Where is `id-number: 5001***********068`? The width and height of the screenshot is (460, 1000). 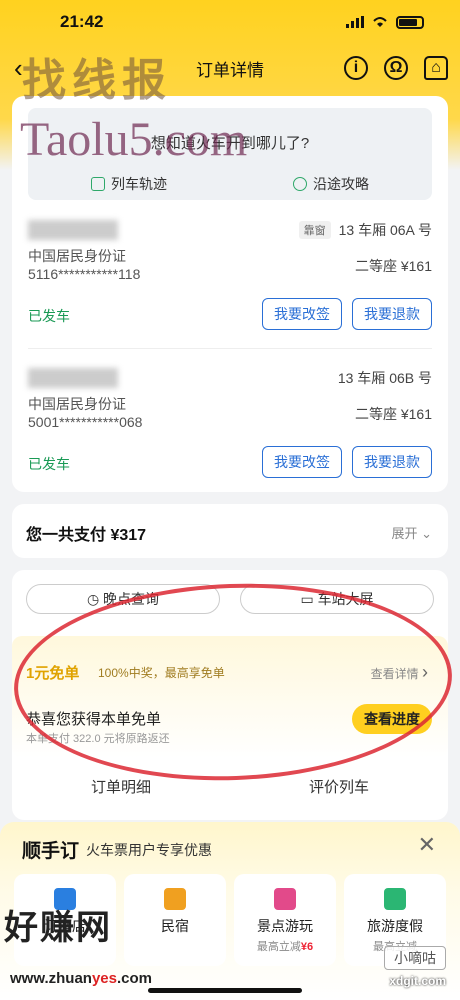 id-number: 5001***********068 is located at coordinates (85, 422).